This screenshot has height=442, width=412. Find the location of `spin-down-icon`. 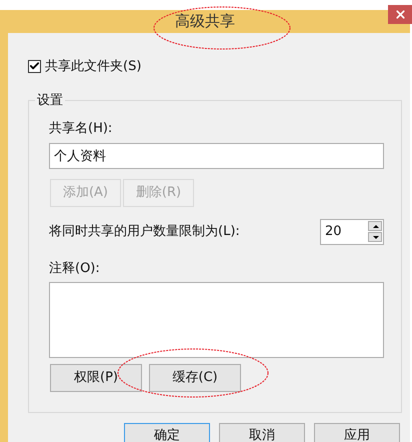

spin-down-icon is located at coordinates (375, 237).